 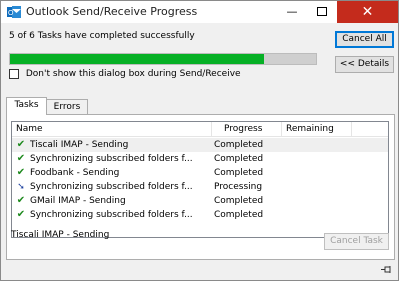 I want to click on task-row: ✔ Tiscali IMAP - Sending Completed, so click(x=200, y=145).